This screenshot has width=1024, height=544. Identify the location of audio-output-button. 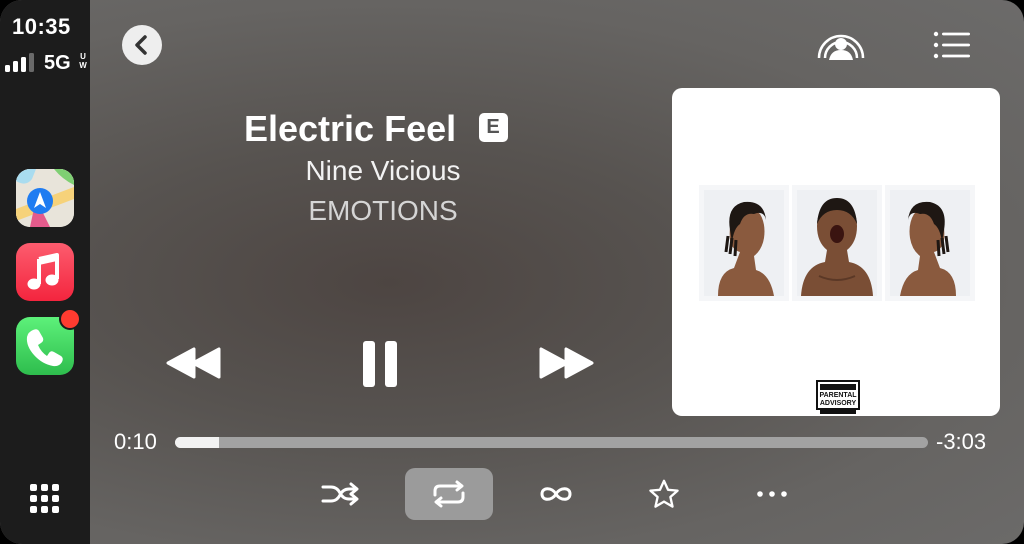
(841, 45).